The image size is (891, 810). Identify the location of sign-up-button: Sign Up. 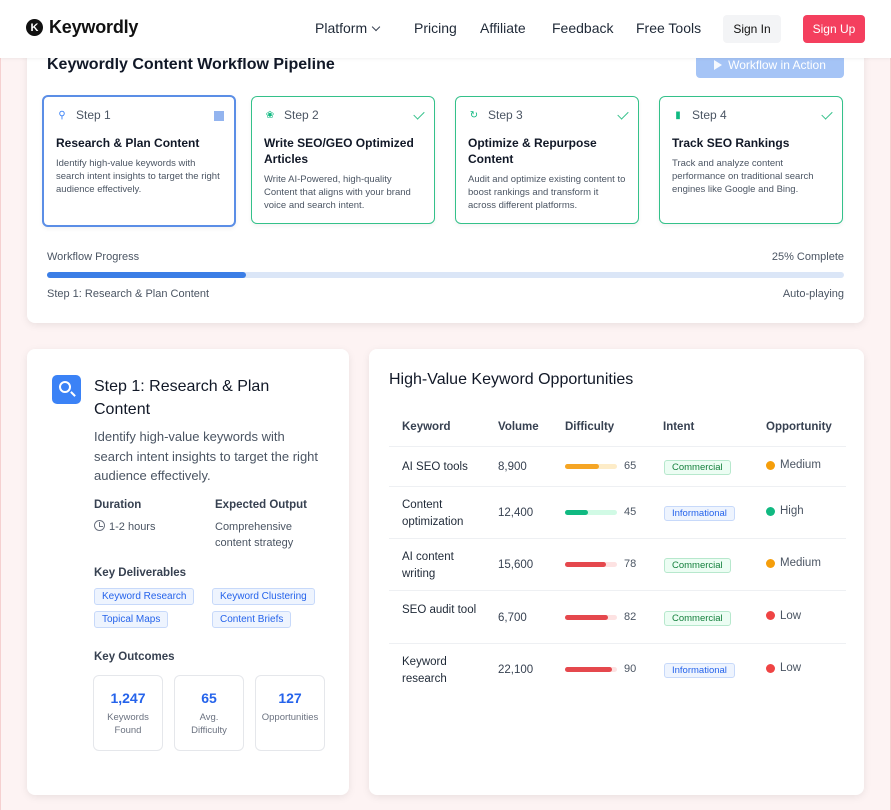
(834, 29).